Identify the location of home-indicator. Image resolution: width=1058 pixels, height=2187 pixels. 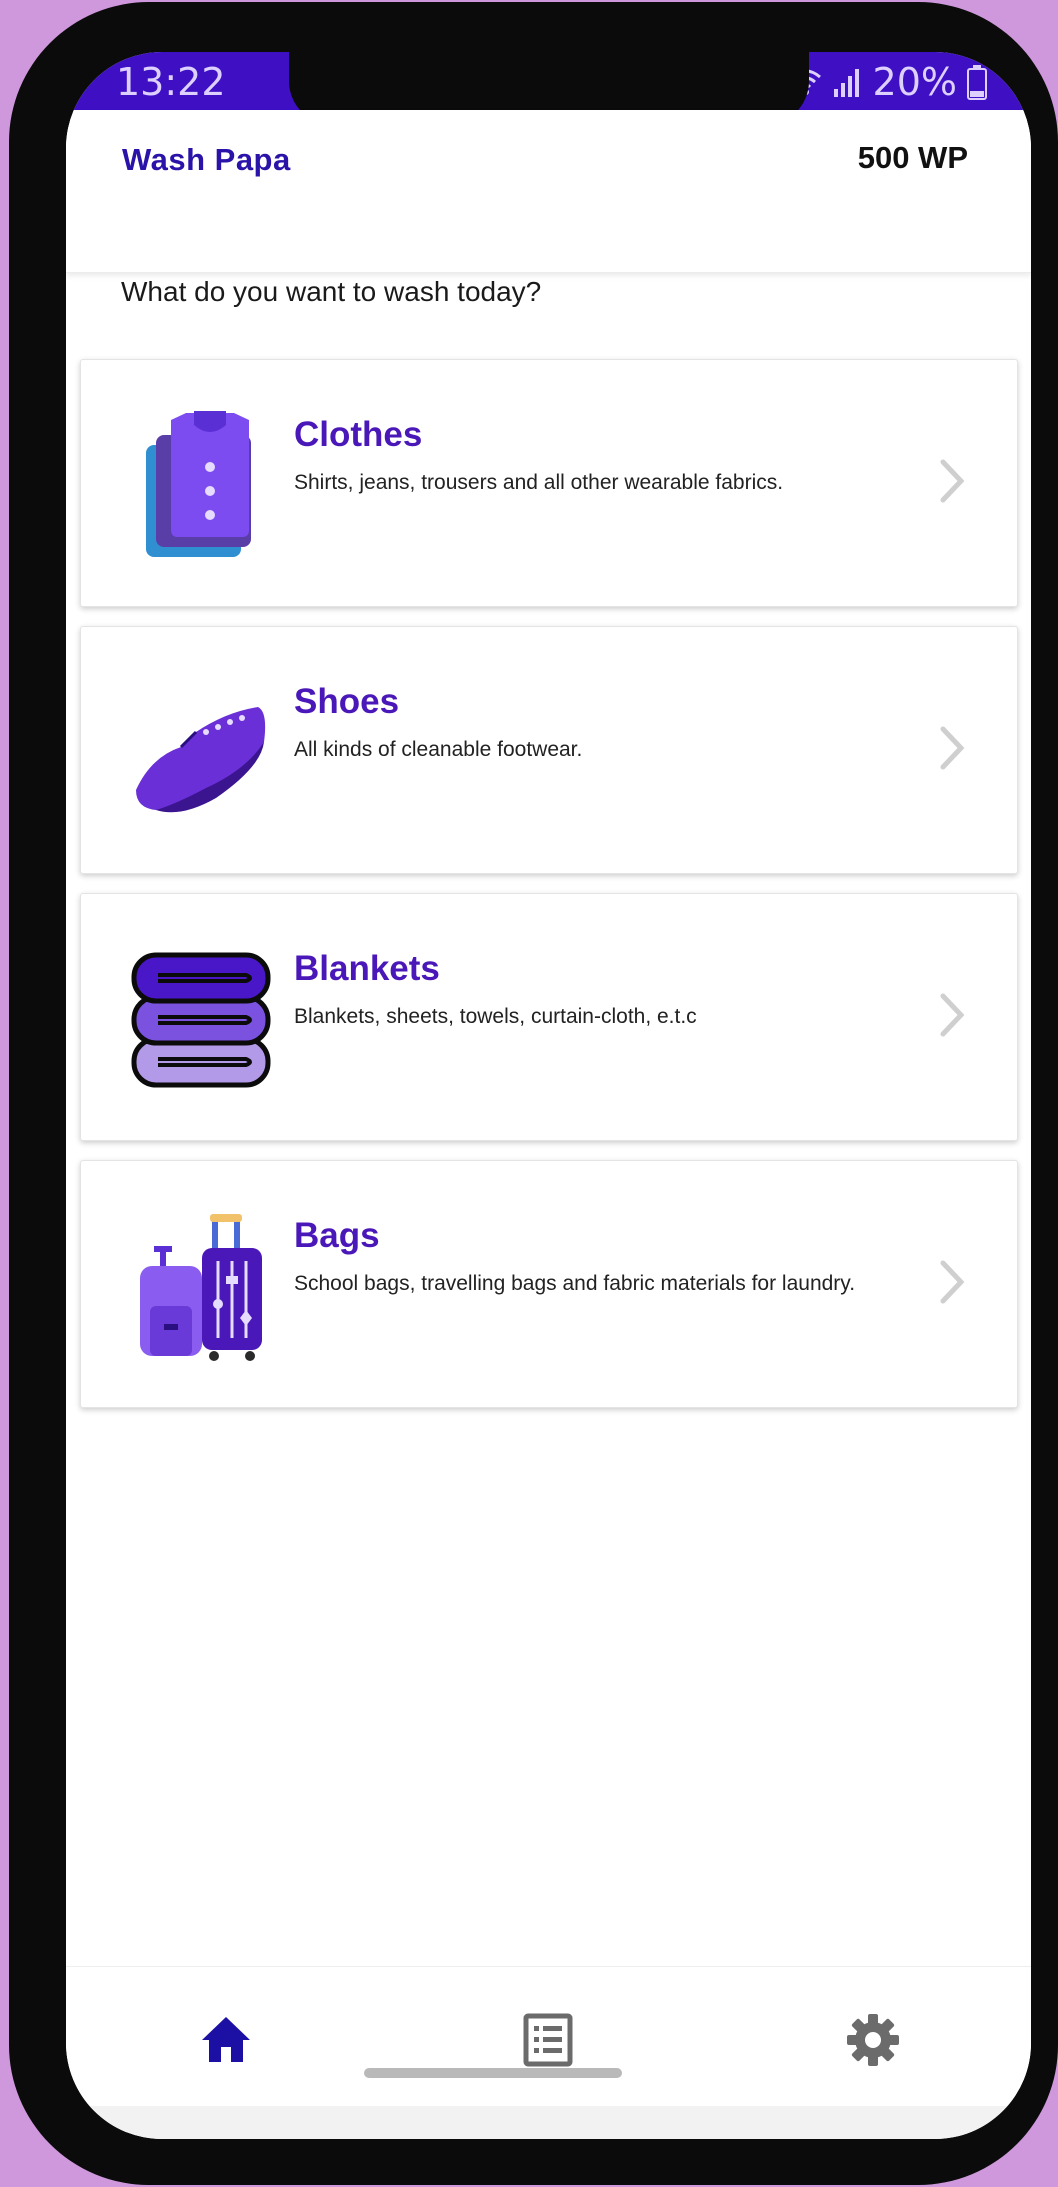
(493, 2073).